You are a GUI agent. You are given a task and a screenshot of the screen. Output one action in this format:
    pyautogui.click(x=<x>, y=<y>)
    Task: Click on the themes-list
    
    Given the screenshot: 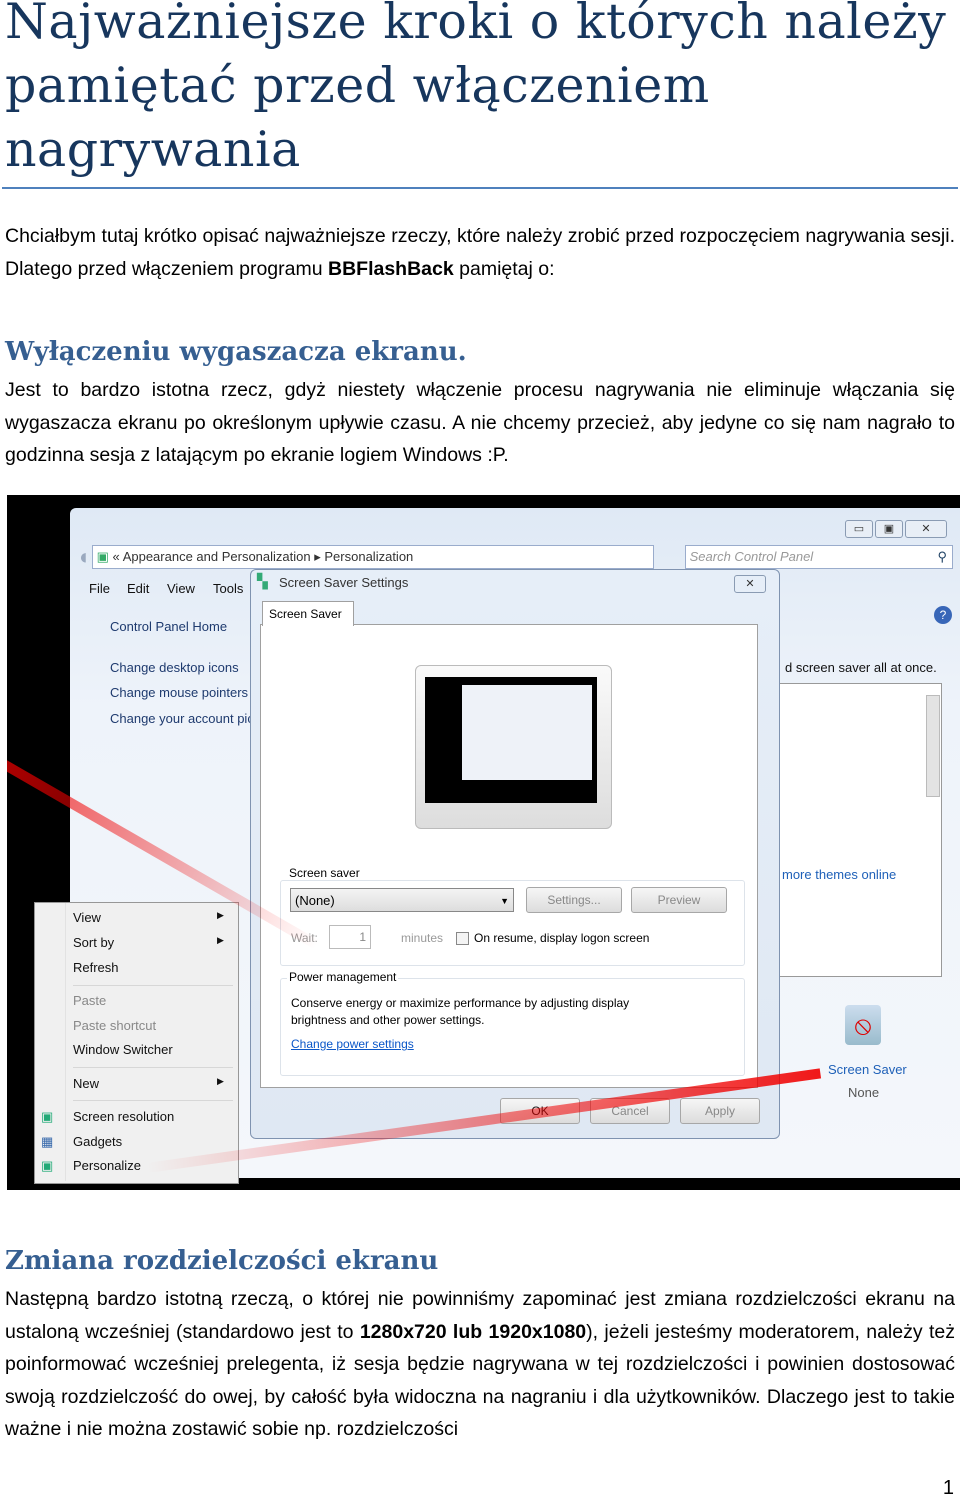 What is the action you would take?
    pyautogui.click(x=859, y=830)
    